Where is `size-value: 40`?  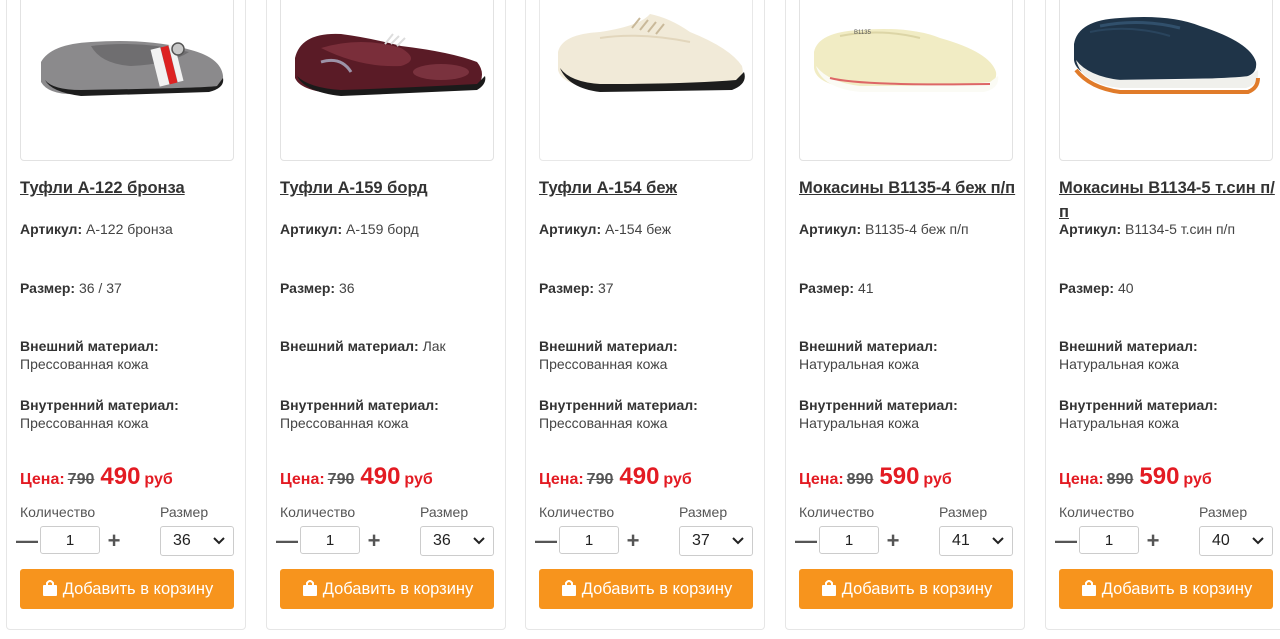 size-value: 40 is located at coordinates (1125, 288).